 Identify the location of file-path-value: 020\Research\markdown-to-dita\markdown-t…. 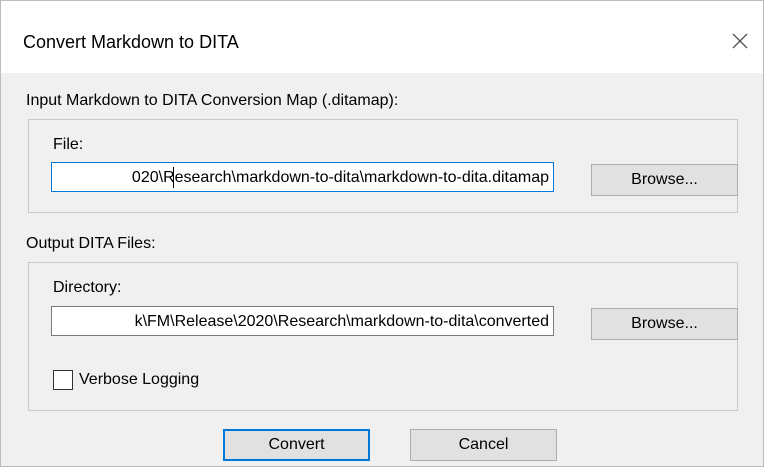
(340, 177).